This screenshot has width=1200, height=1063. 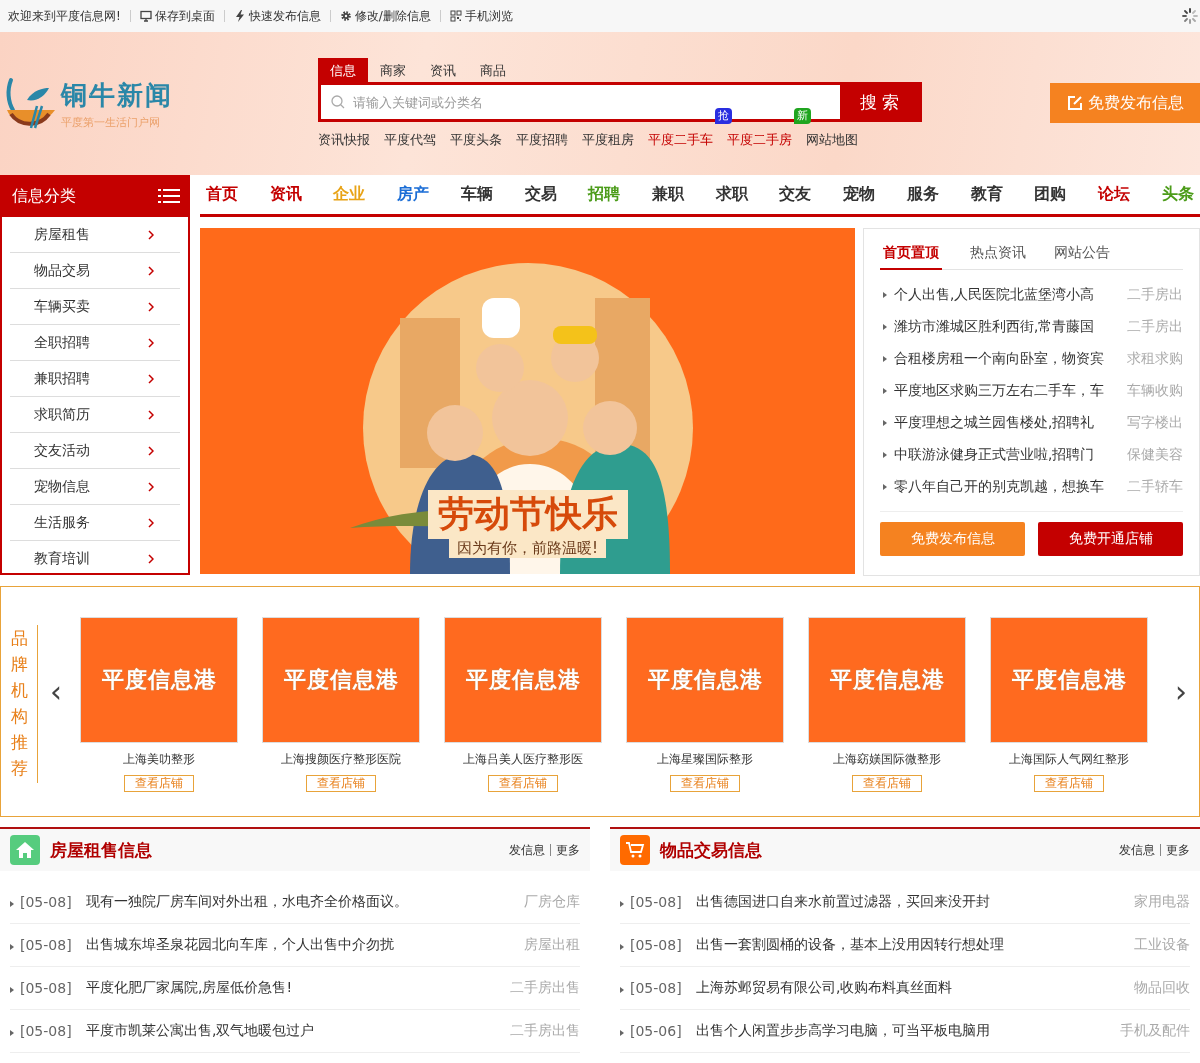 What do you see at coordinates (1162, 945) in the screenshot?
I see `post-category: 工业设备` at bounding box center [1162, 945].